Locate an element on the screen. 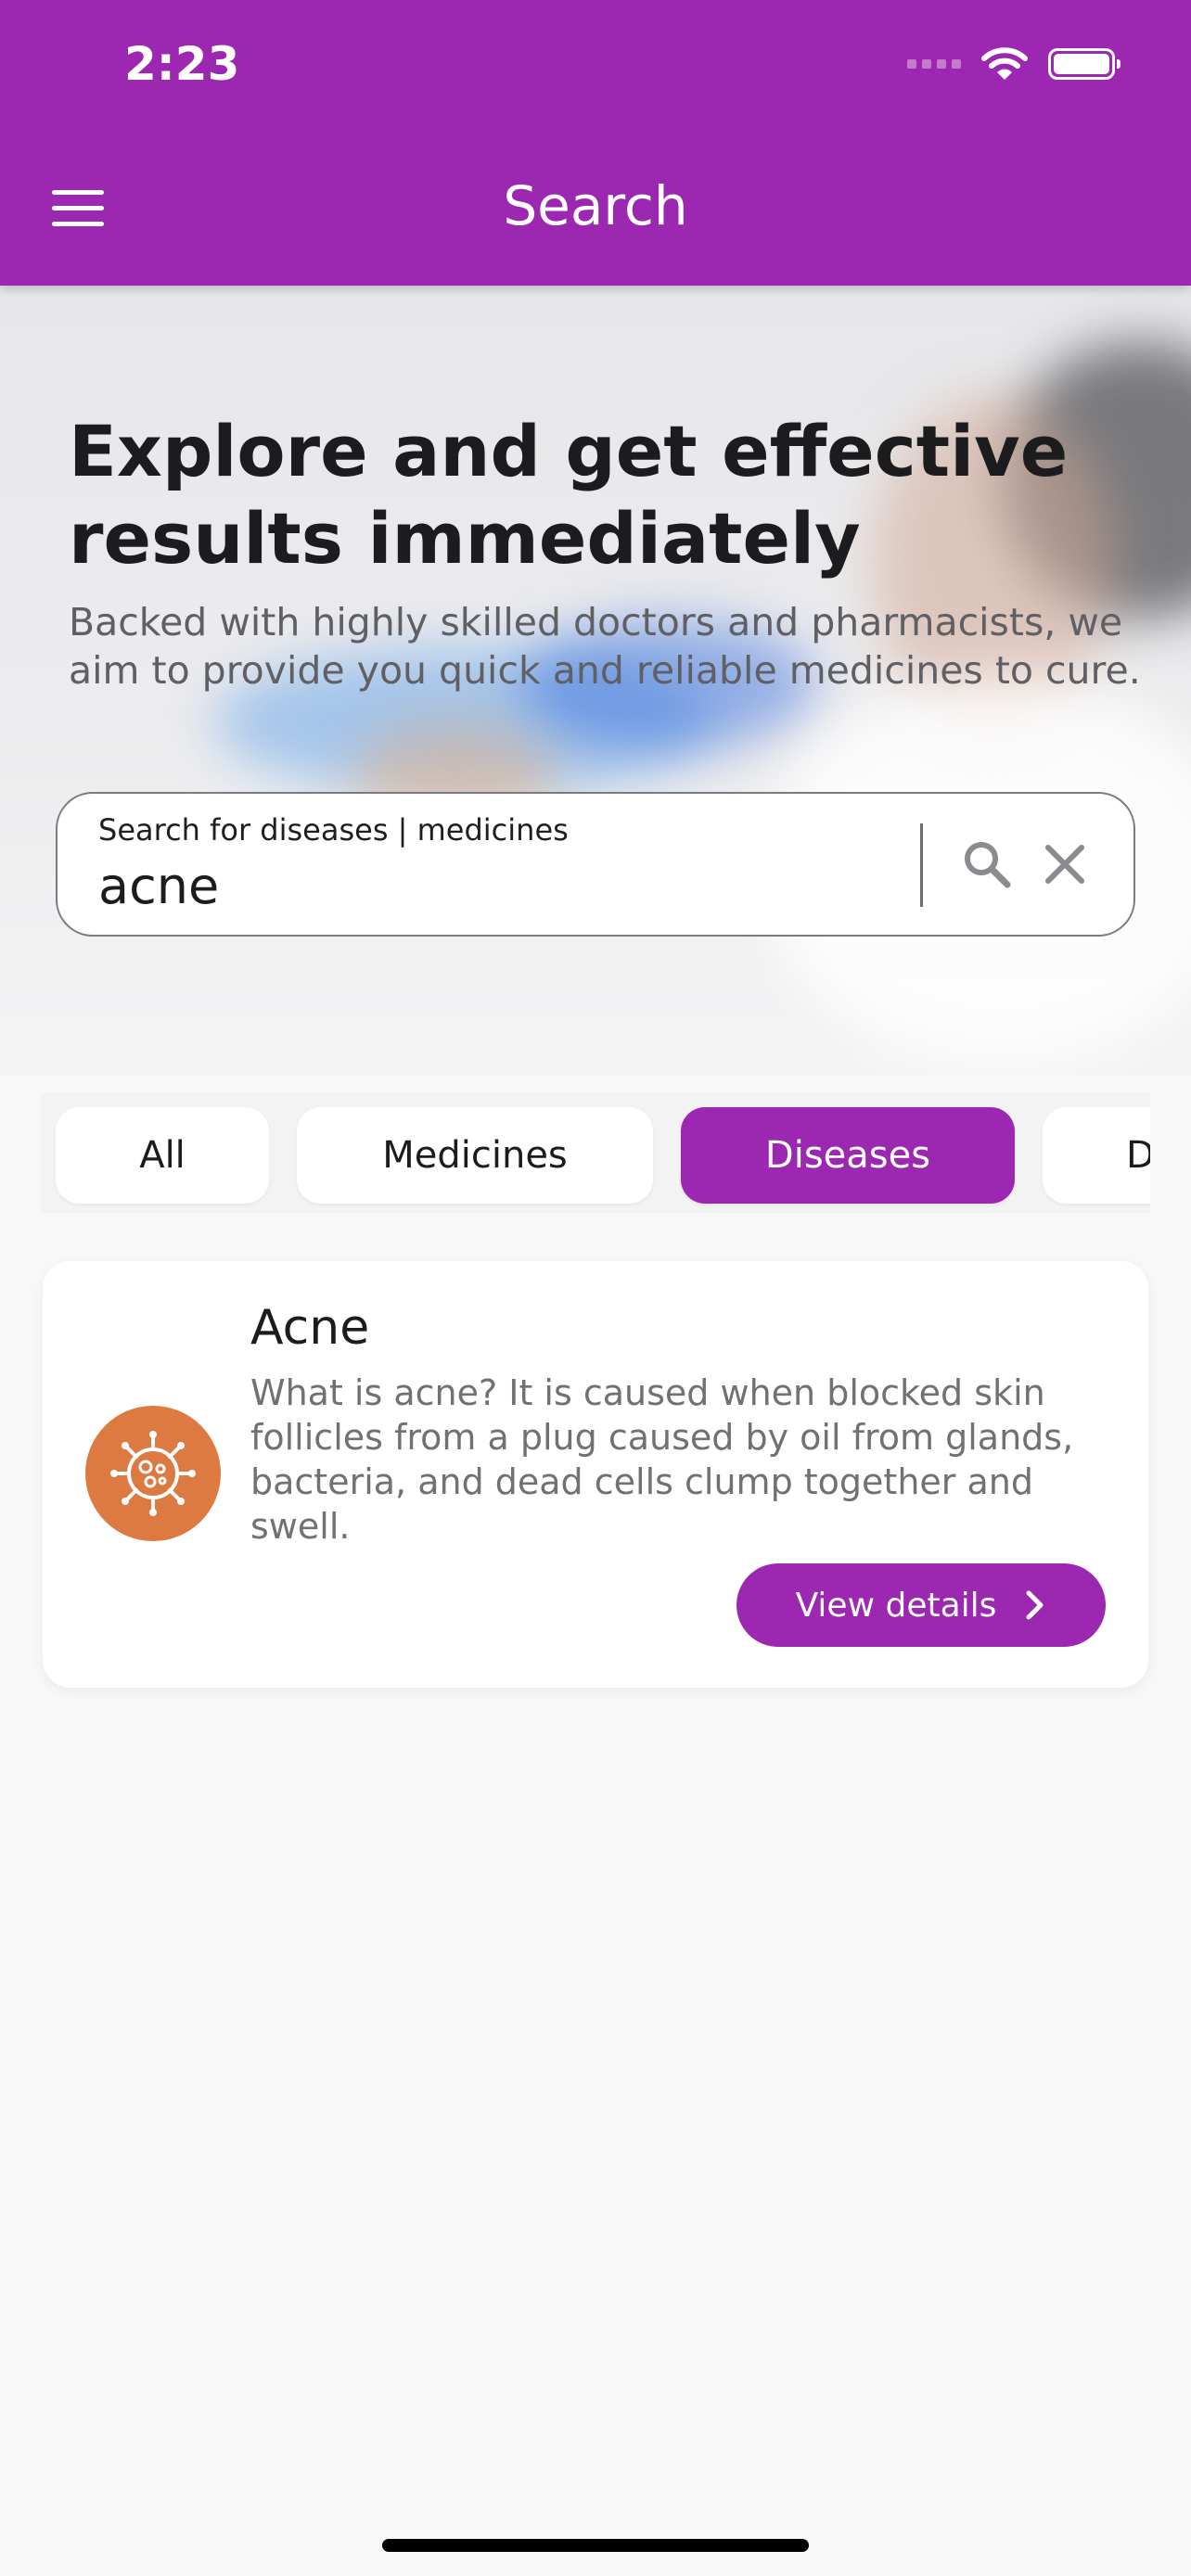 Image resolution: width=1191 pixels, height=2576 pixels. view-details-label: View details is located at coordinates (896, 1605).